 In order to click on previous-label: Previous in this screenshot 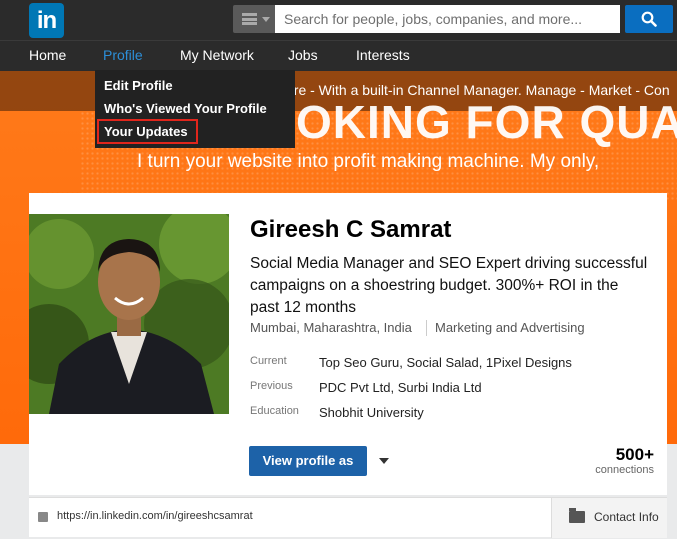, I will do `click(271, 386)`.